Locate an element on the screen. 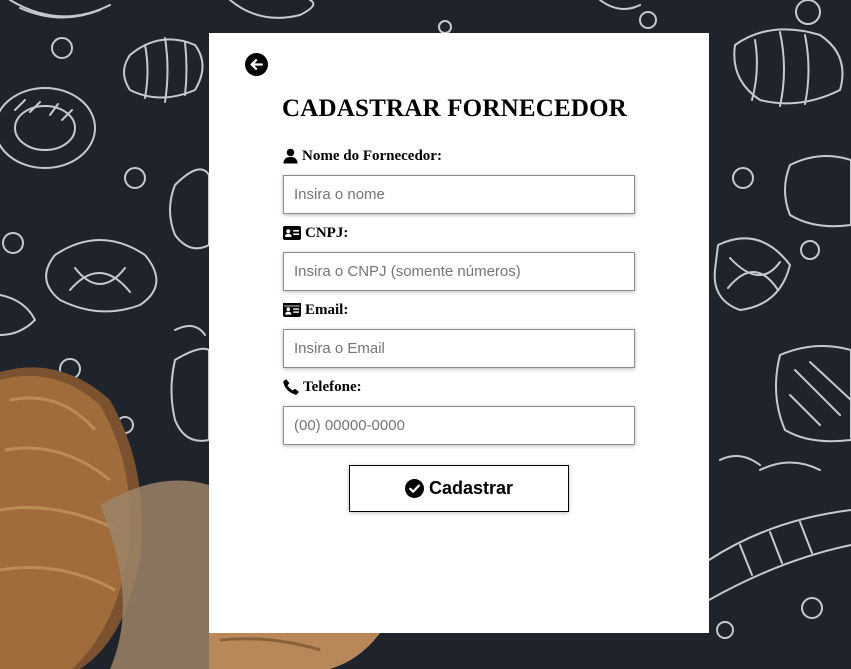 Image resolution: width=851 pixels, height=669 pixels. phone-field-label: Telefone: is located at coordinates (322, 387).